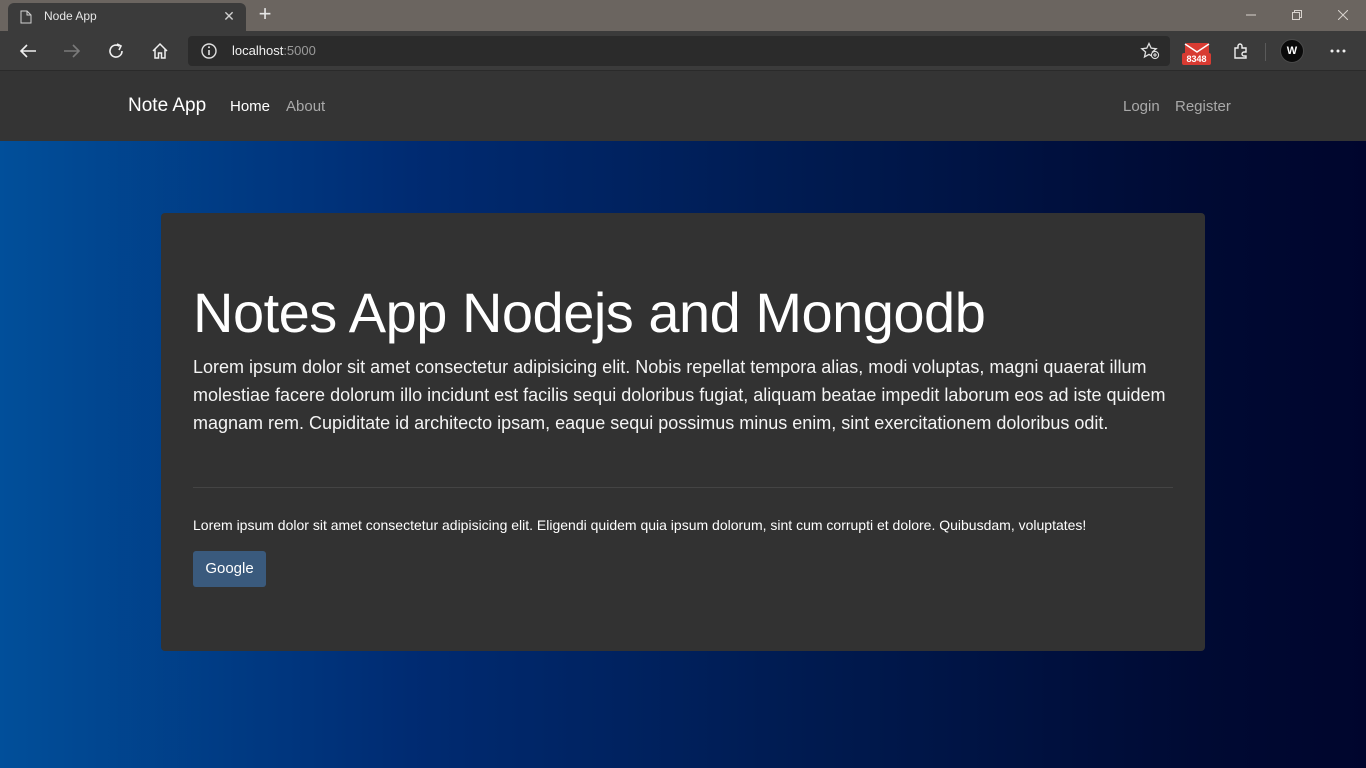 Image resolution: width=1366 pixels, height=768 pixels. I want to click on more-options-icon, so click(1338, 51).